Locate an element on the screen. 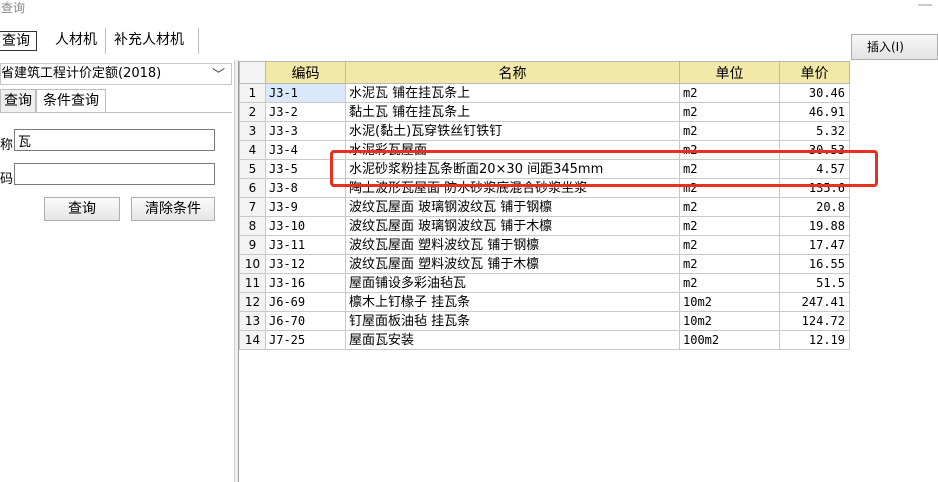  cell-name: 黏土瓦 铺在挂瓦条上 is located at coordinates (512, 112).